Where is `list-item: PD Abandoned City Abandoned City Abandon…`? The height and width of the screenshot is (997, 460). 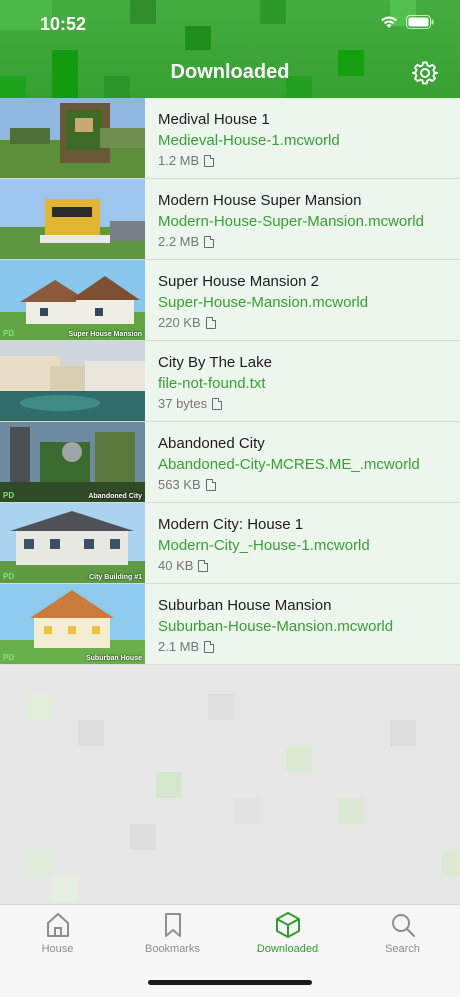 list-item: PD Abandoned City Abandoned City Abandon… is located at coordinates (230, 462).